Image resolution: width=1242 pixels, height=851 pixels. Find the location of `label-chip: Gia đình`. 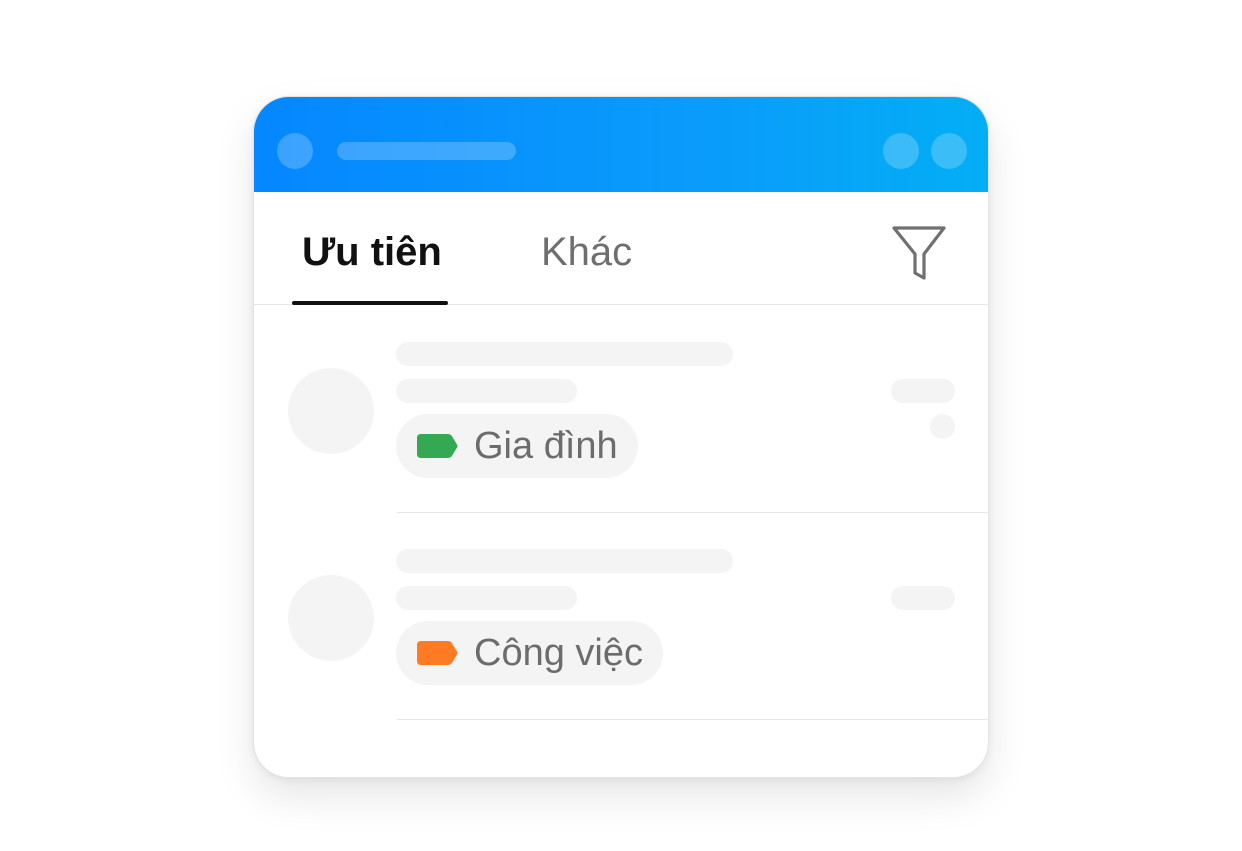

label-chip: Gia đình is located at coordinates (517, 446).